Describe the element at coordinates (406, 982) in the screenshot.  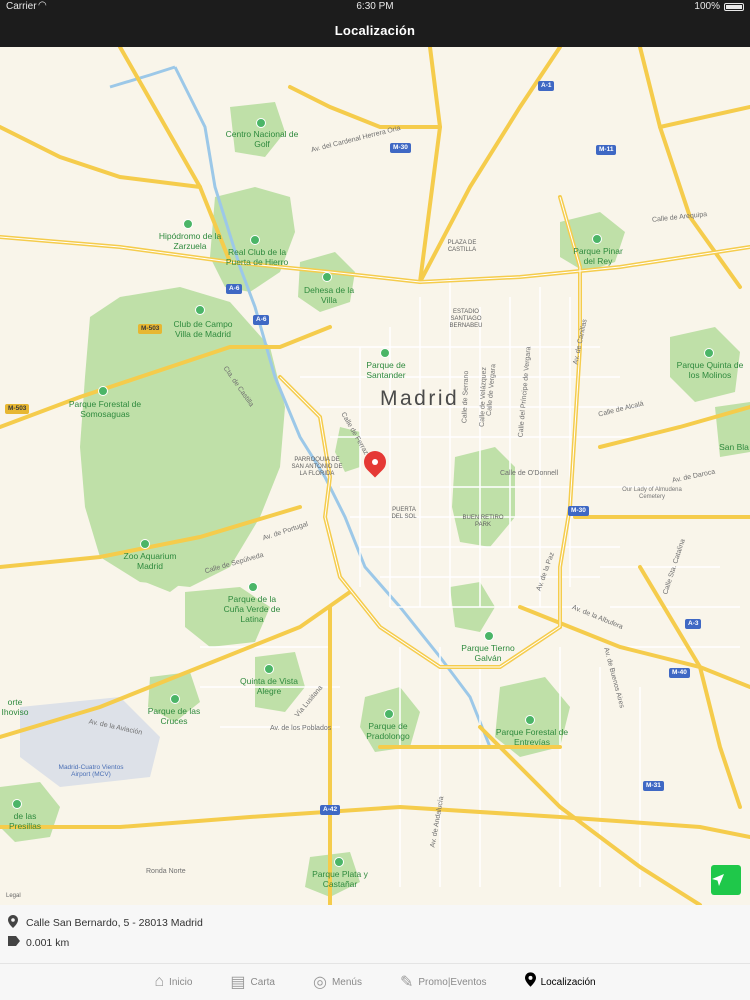
I see `tag-promo-icon: ✎` at that location.